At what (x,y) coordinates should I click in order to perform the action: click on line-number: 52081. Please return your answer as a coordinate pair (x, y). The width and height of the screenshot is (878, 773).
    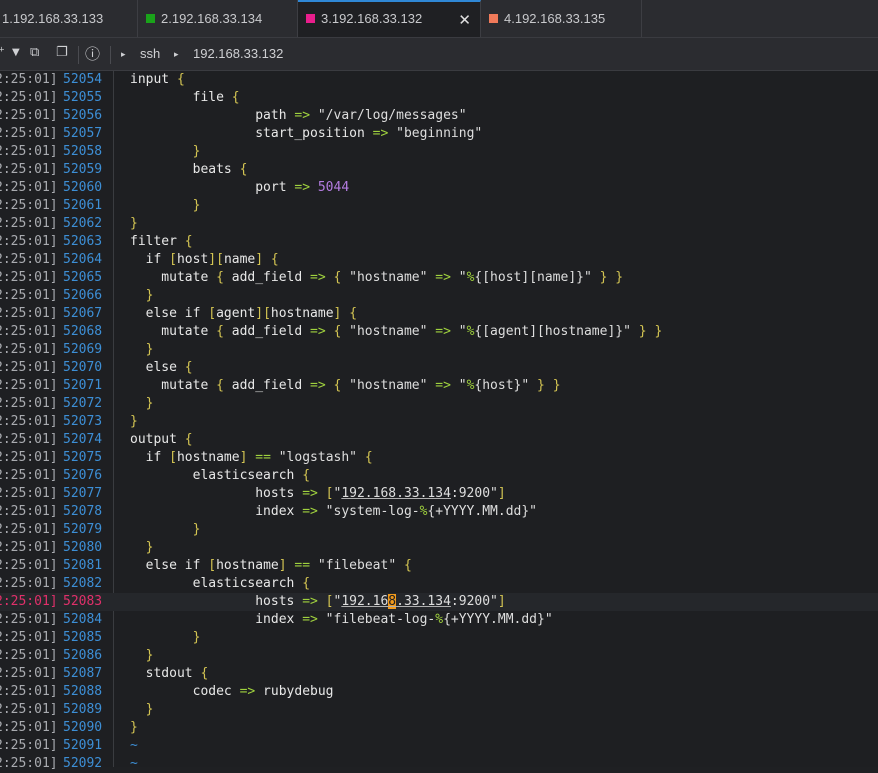
    Looking at the image, I should click on (83, 565).